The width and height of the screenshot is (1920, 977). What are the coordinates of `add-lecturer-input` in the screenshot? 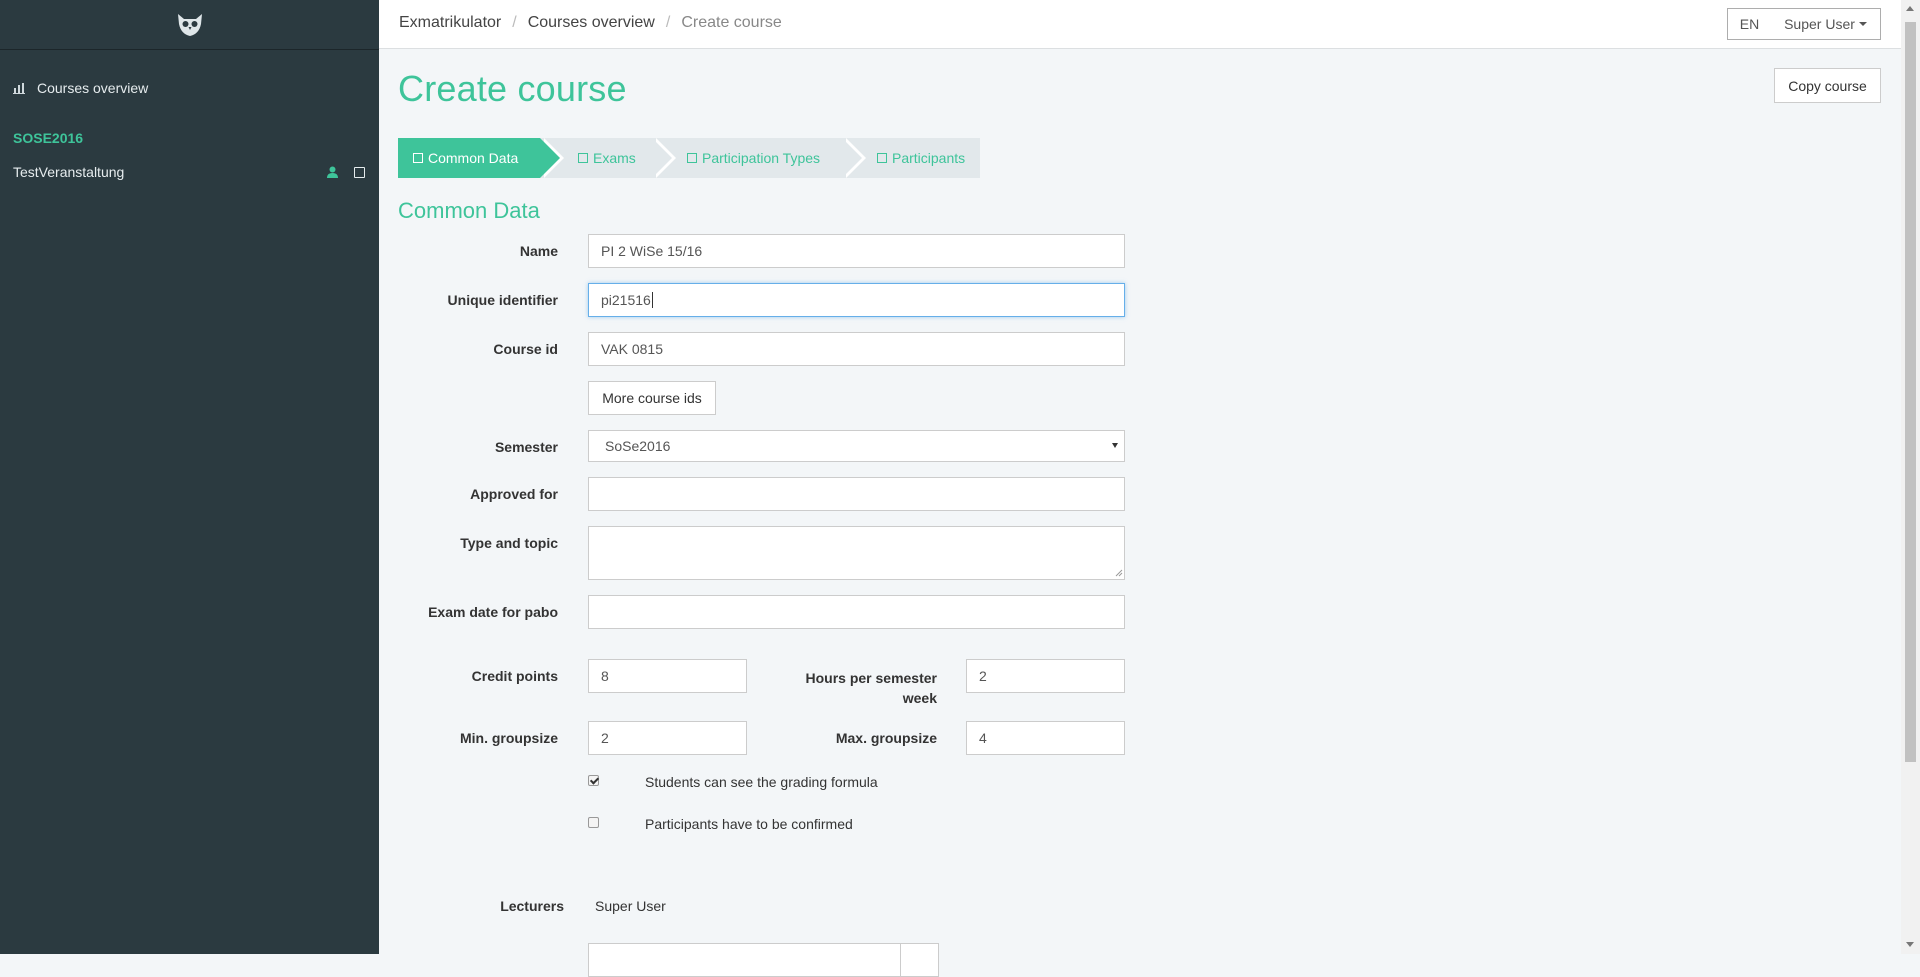 It's located at (744, 960).